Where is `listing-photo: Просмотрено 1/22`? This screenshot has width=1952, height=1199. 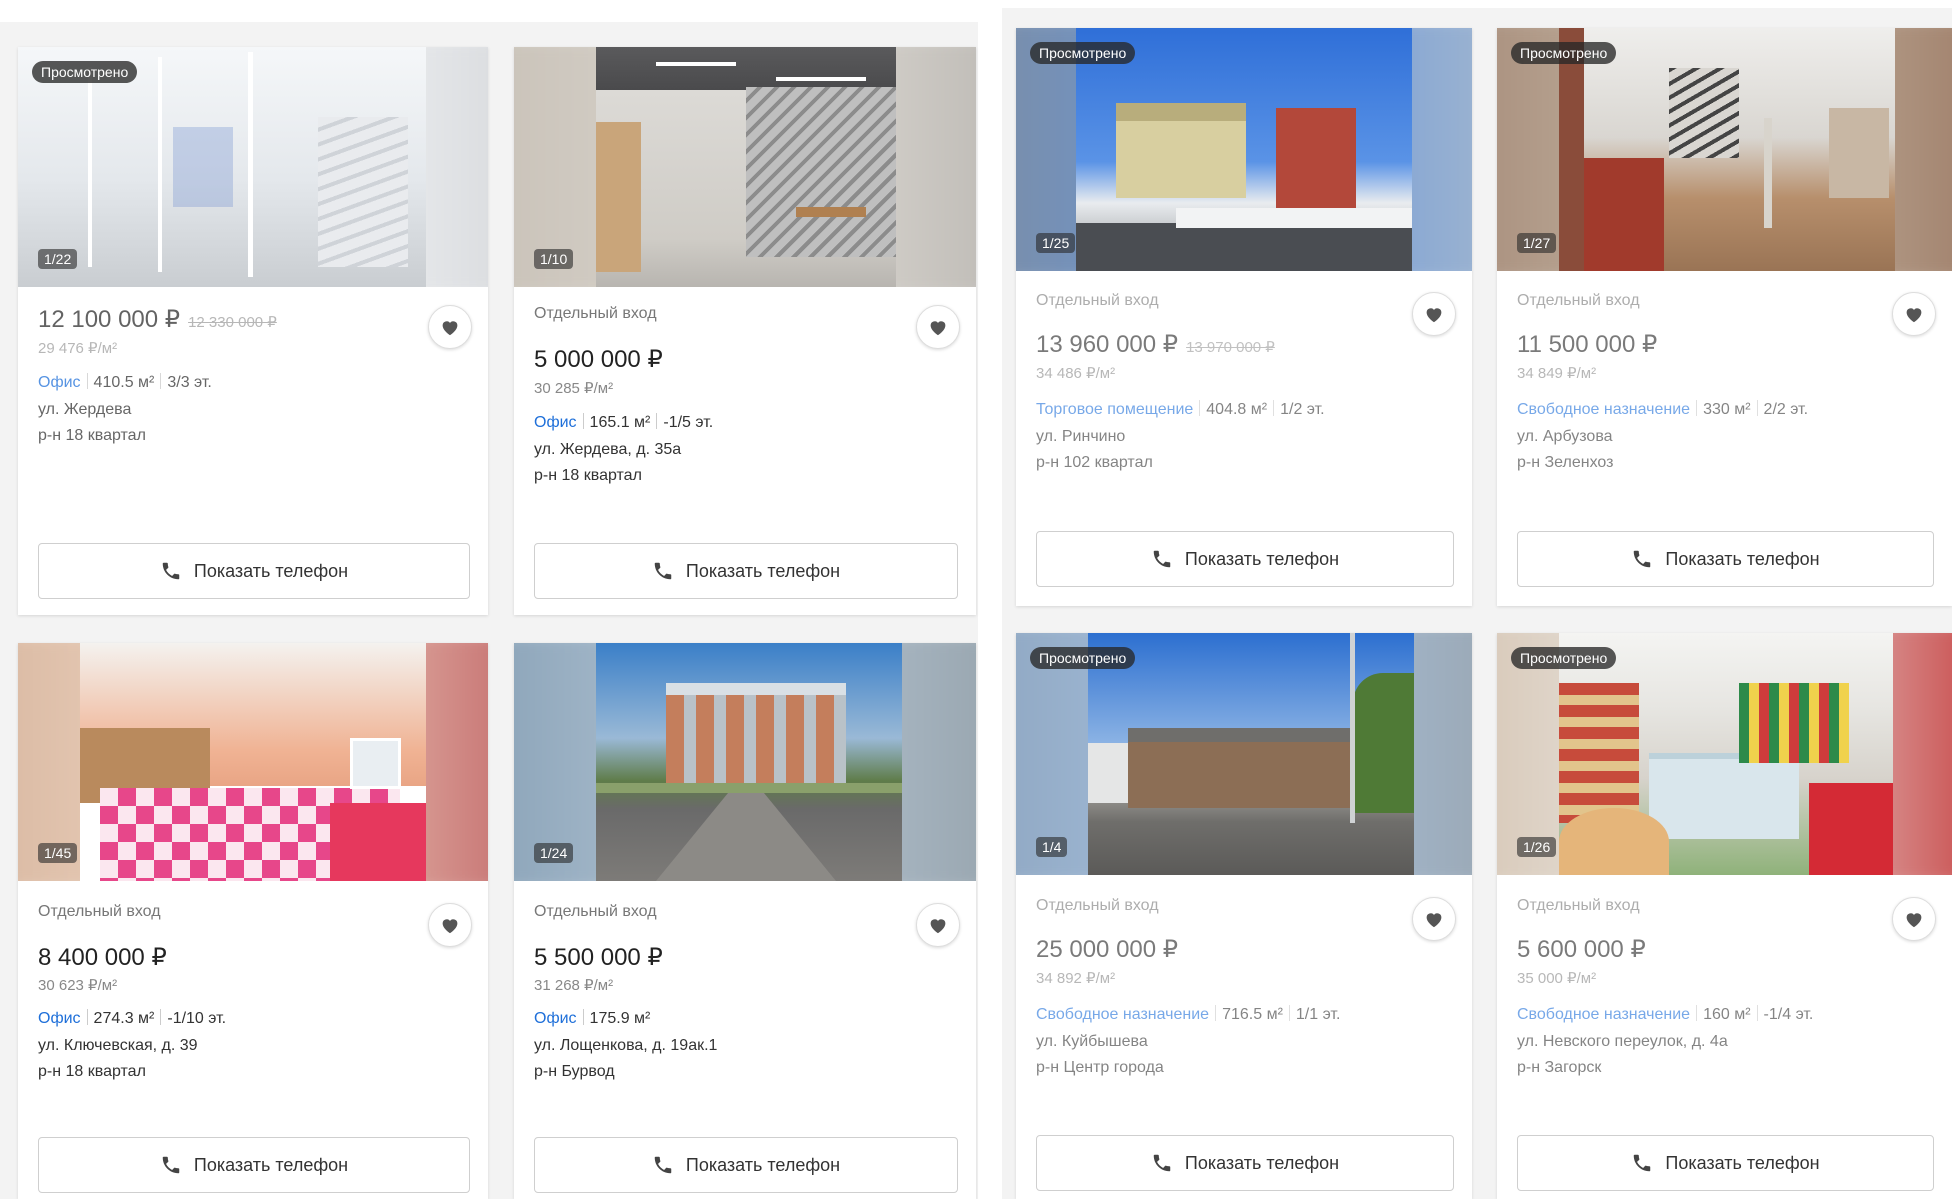
listing-photo: Просмотрено 1/22 is located at coordinates (253, 167).